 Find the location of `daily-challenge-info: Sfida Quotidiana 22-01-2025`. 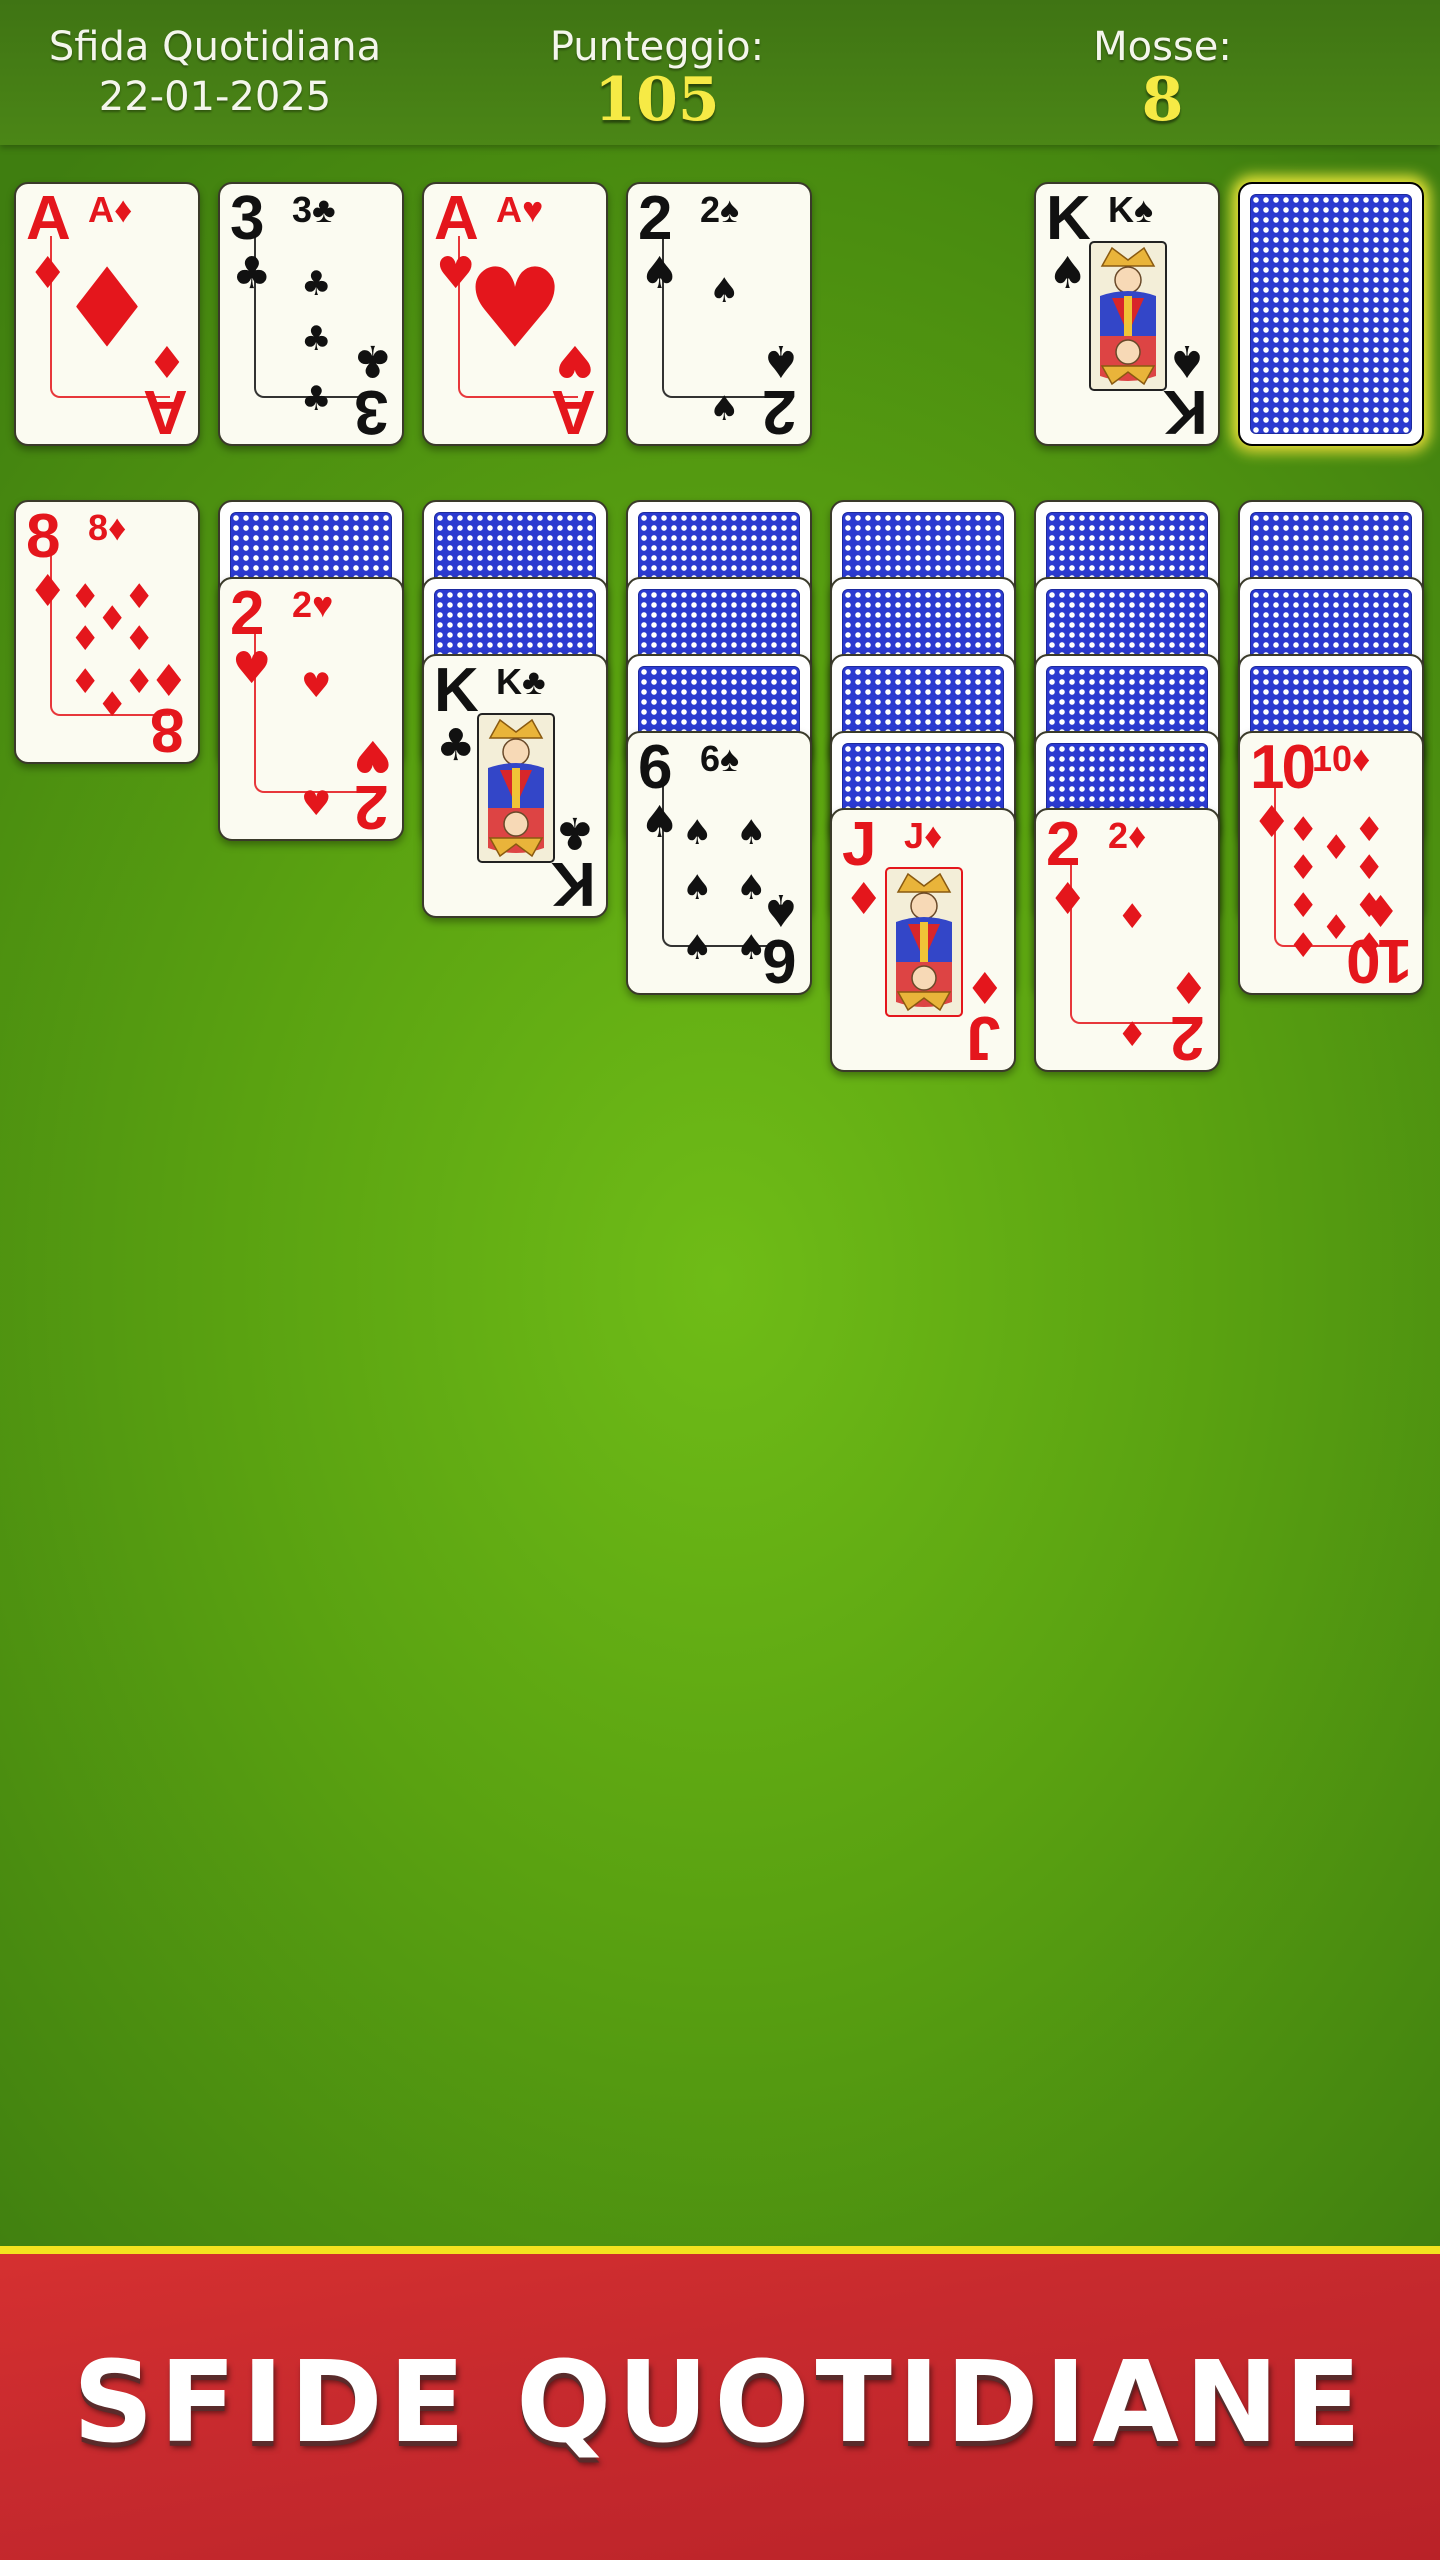

daily-challenge-info: Sfida Quotidiana 22-01-2025 is located at coordinates (215, 72).